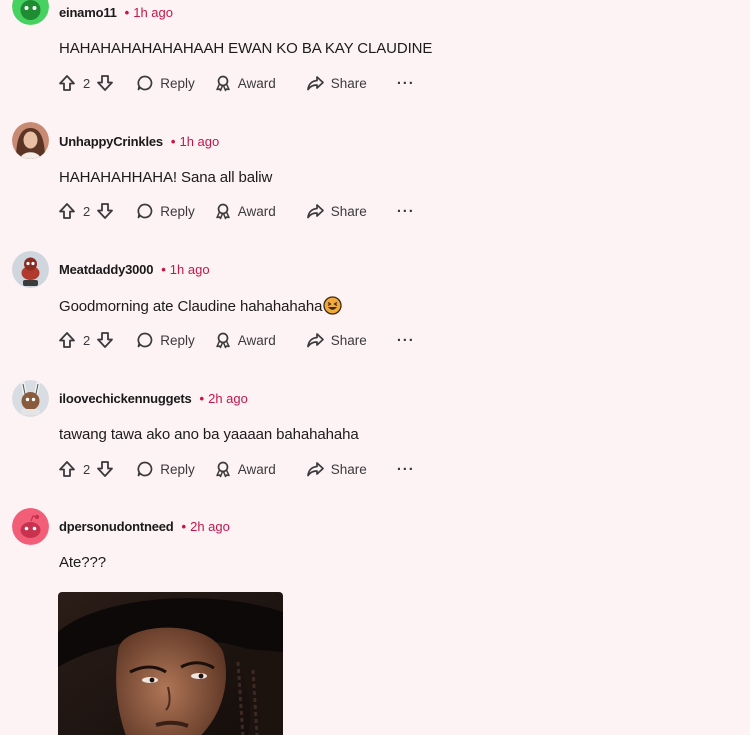  What do you see at coordinates (166, 177) in the screenshot?
I see `comment-text: HAHAHAHHAHA! Sana all baliw` at bounding box center [166, 177].